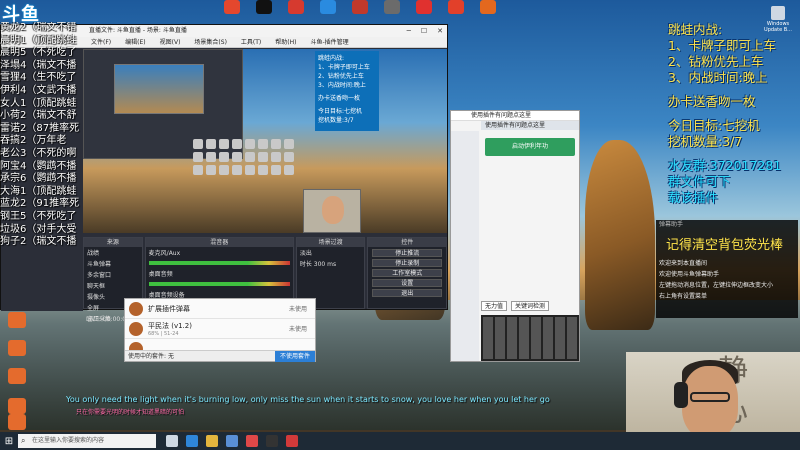 This screenshot has width=800, height=450. Describe the element at coordinates (87, 441) in the screenshot. I see `taskbar-search-input: ⌕ 在这里输入你要搜索的内容` at that location.